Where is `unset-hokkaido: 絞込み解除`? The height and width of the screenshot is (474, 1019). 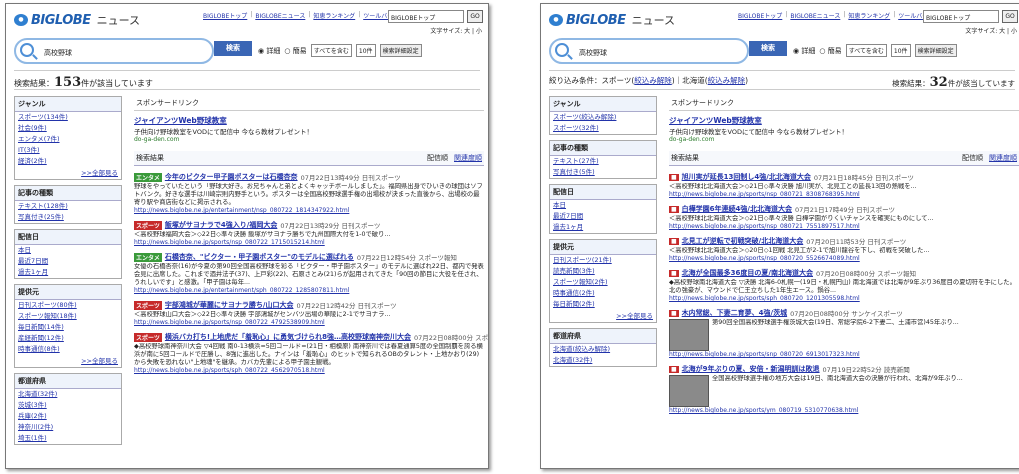 unset-hokkaido: 絞込み解除 is located at coordinates (727, 80).